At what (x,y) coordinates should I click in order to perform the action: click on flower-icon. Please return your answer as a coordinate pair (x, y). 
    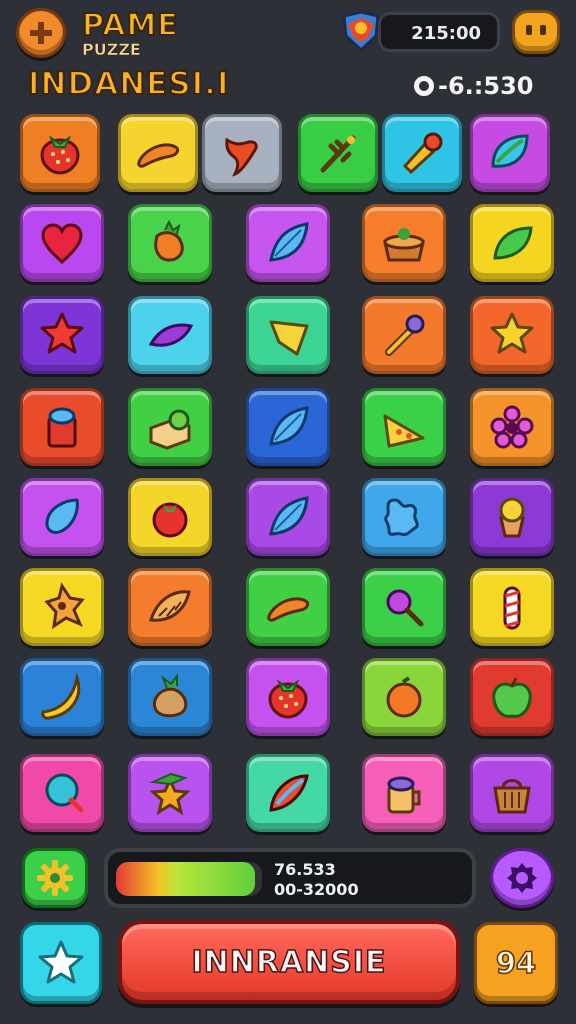
    Looking at the image, I should click on (512, 427).